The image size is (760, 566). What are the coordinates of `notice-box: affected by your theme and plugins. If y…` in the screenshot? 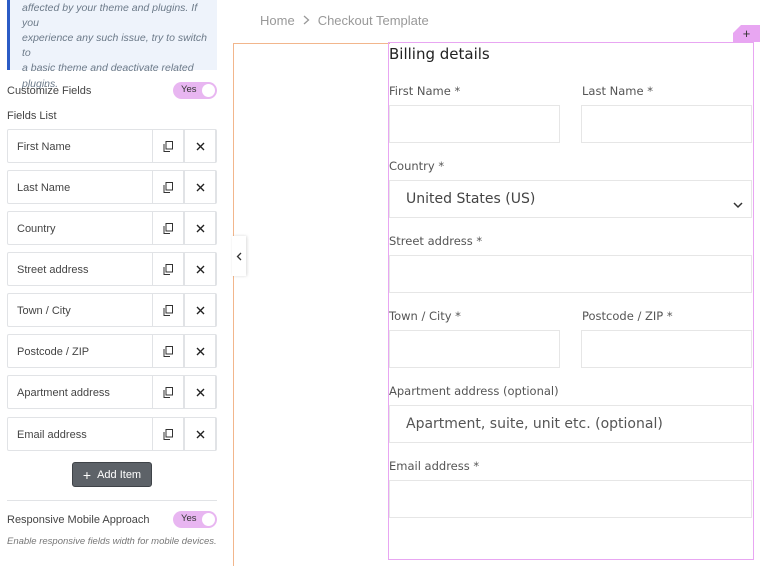 It's located at (112, 45).